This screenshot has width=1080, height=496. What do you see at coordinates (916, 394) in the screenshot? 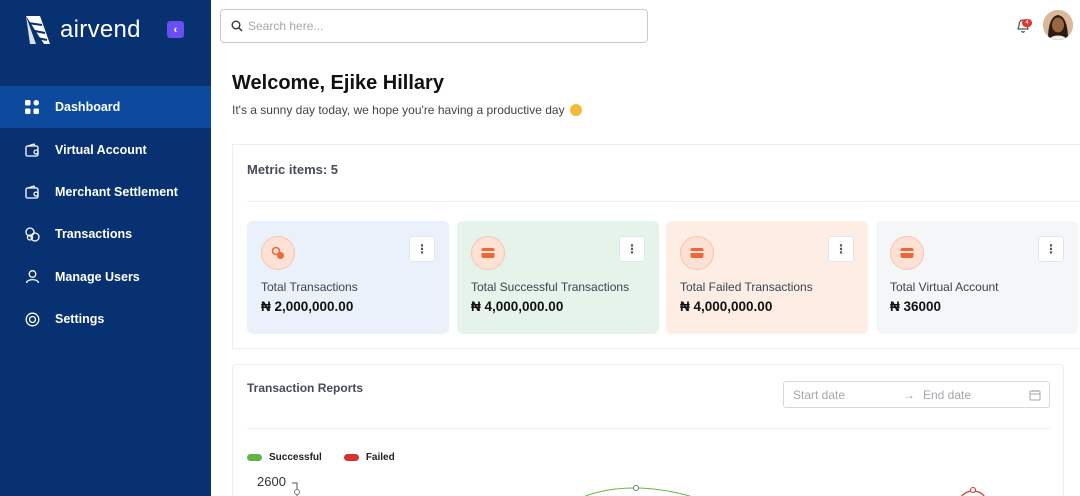
I see `date-range-picker: Start date → End date` at bounding box center [916, 394].